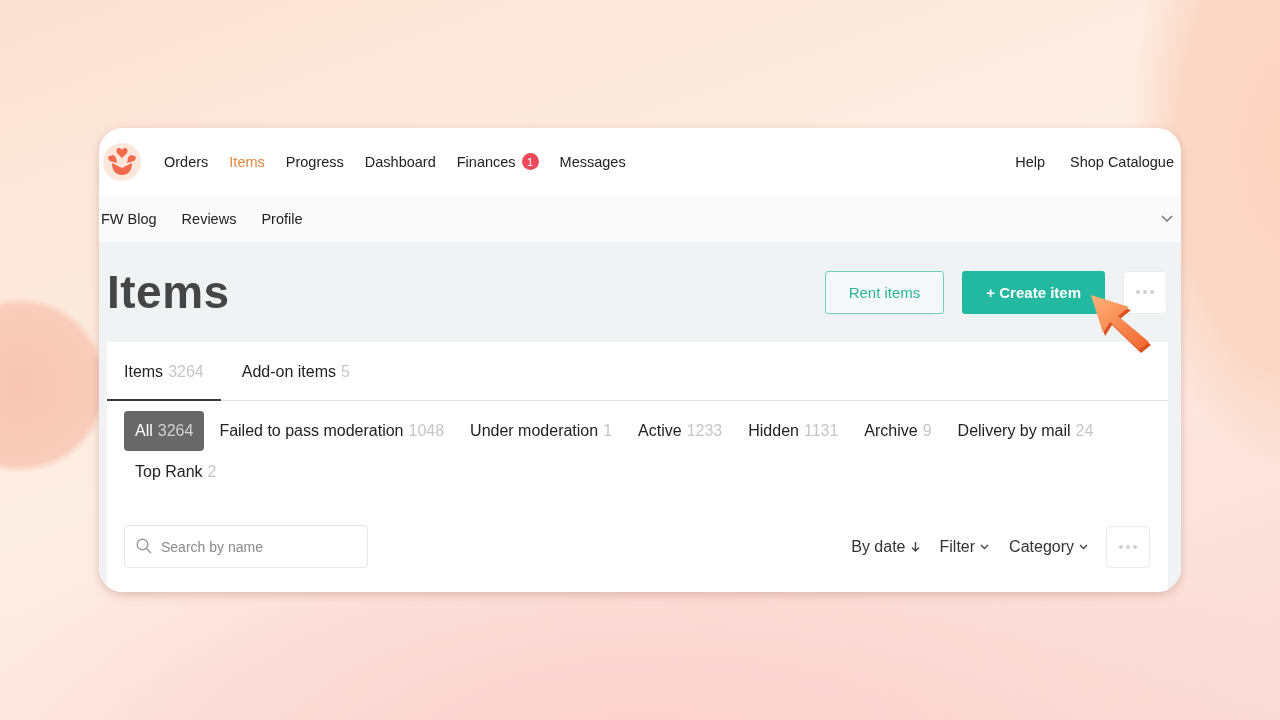 The height and width of the screenshot is (720, 1280). Describe the element at coordinates (282, 218) in the screenshot. I see `nav-link: Profile` at that location.